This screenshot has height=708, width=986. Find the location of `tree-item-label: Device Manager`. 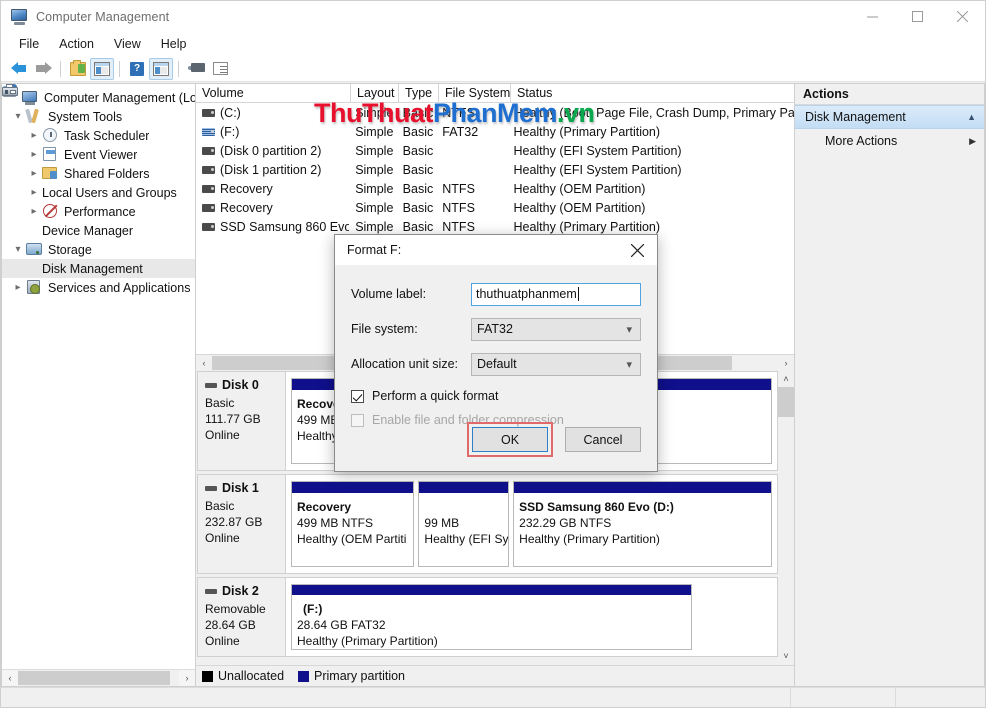

tree-item-label: Device Manager is located at coordinates (88, 230).